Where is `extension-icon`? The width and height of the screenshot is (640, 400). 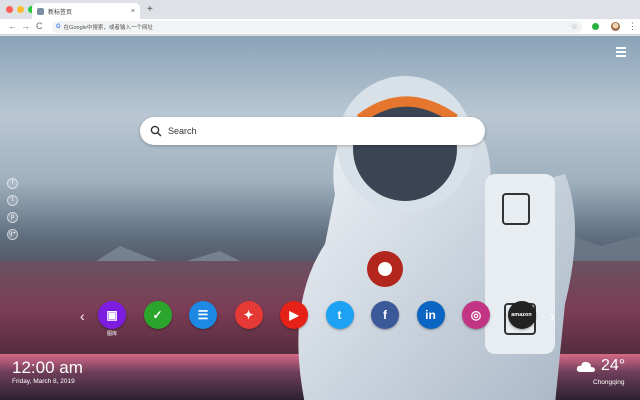 extension-icon is located at coordinates (595, 26).